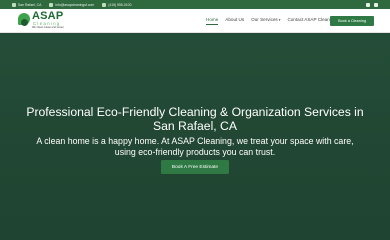  I want to click on logo-mark-icon, so click(24, 19).